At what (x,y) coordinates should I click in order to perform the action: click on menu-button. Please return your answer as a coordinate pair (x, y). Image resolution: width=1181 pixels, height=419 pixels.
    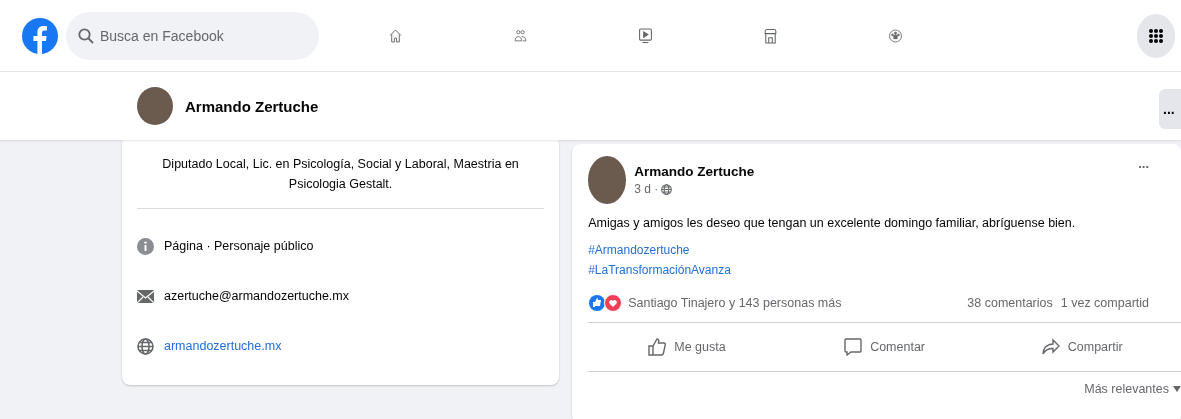
    Looking at the image, I should click on (1156, 35).